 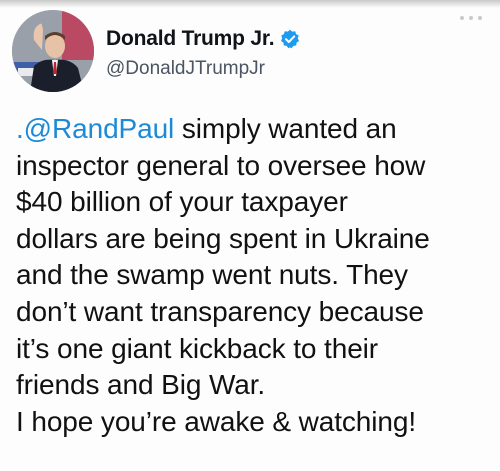 I want to click on author-name-row: Donald Trump Jr., so click(x=203, y=39).